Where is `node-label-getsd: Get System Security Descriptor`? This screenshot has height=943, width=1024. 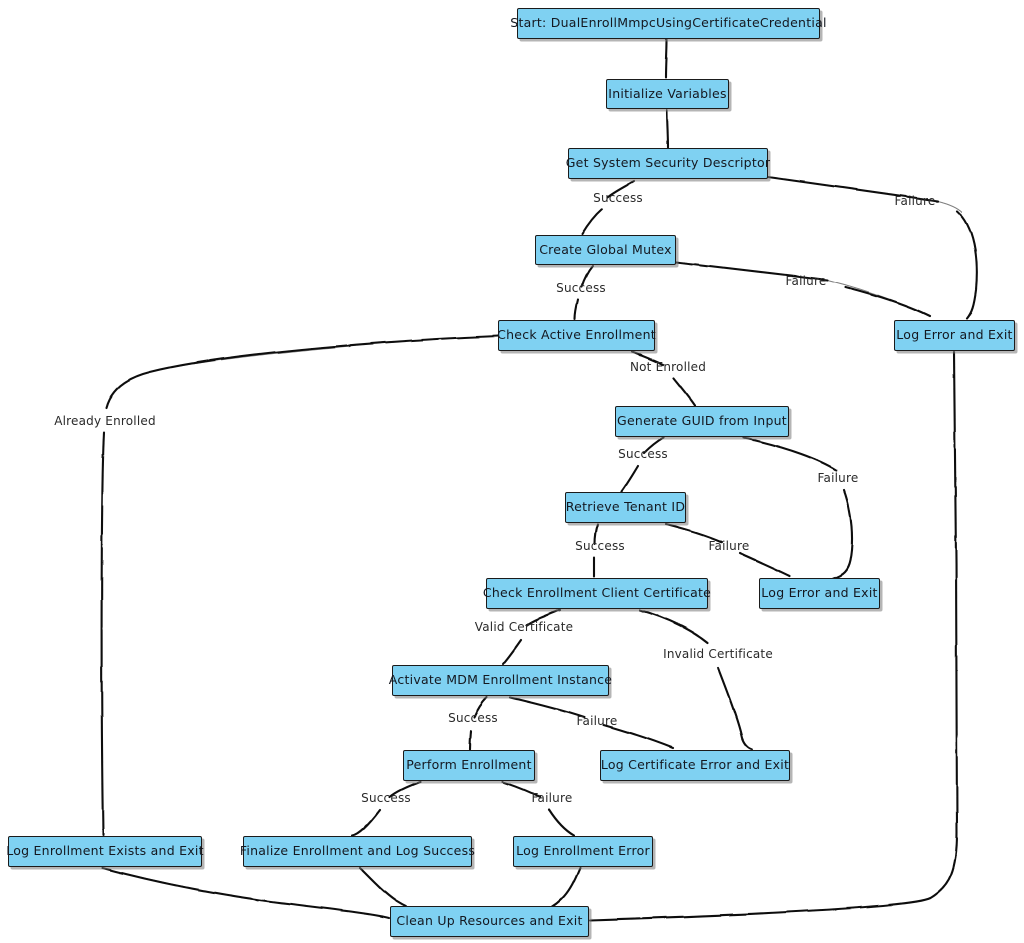
node-label-getsd: Get System Security Descriptor is located at coordinates (668, 163).